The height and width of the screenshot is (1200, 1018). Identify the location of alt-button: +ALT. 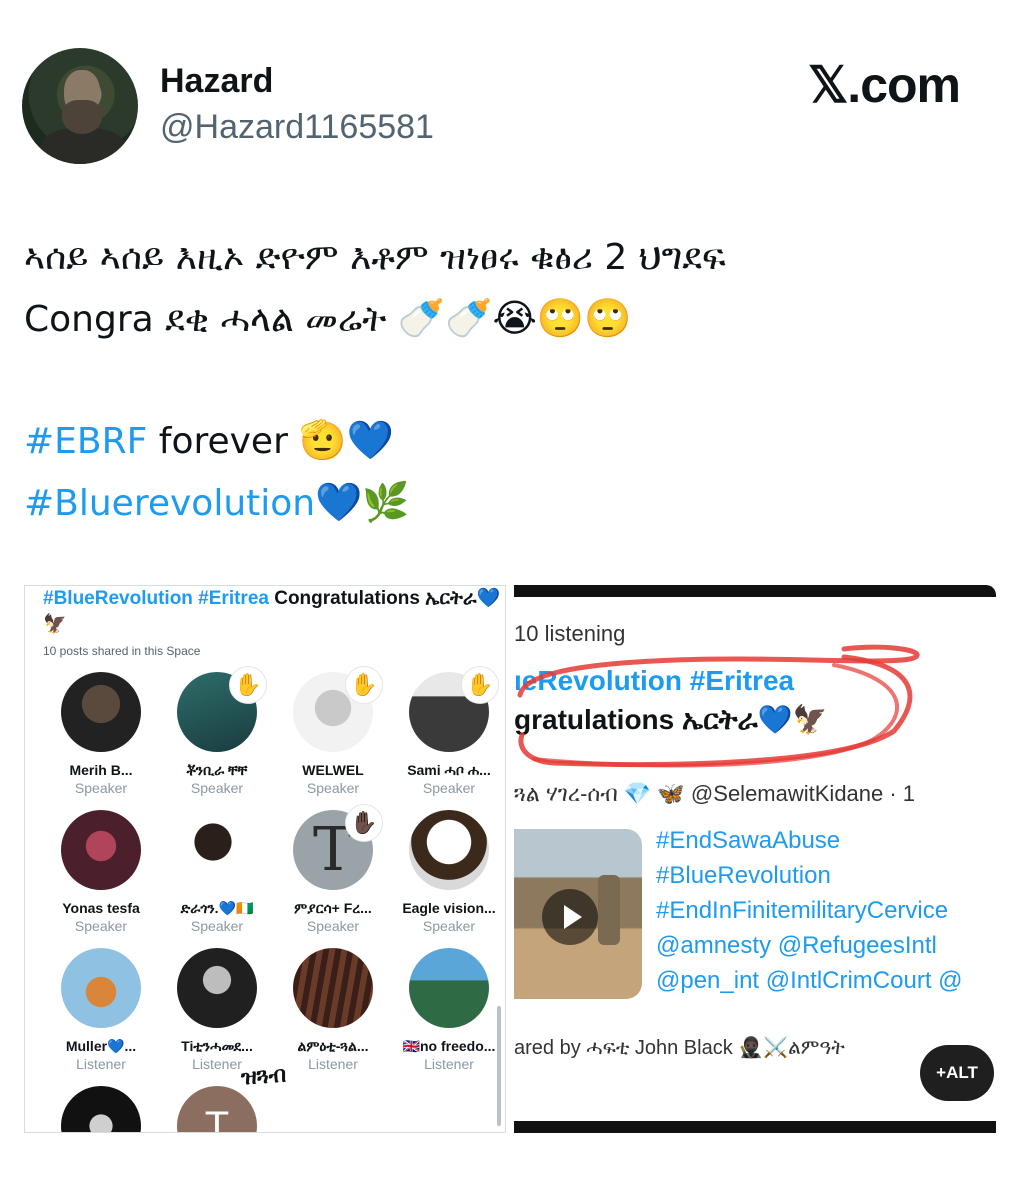
(957, 1073).